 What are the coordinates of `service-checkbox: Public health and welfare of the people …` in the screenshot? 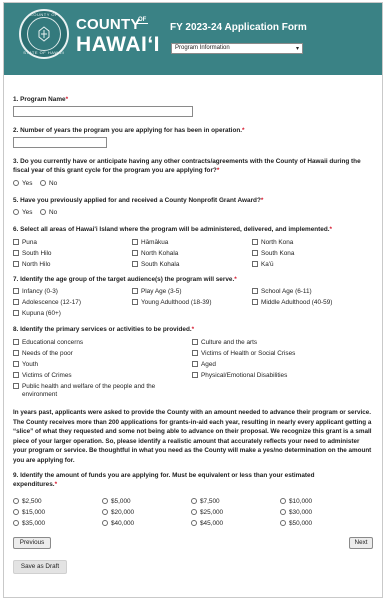 It's located at (98, 391).